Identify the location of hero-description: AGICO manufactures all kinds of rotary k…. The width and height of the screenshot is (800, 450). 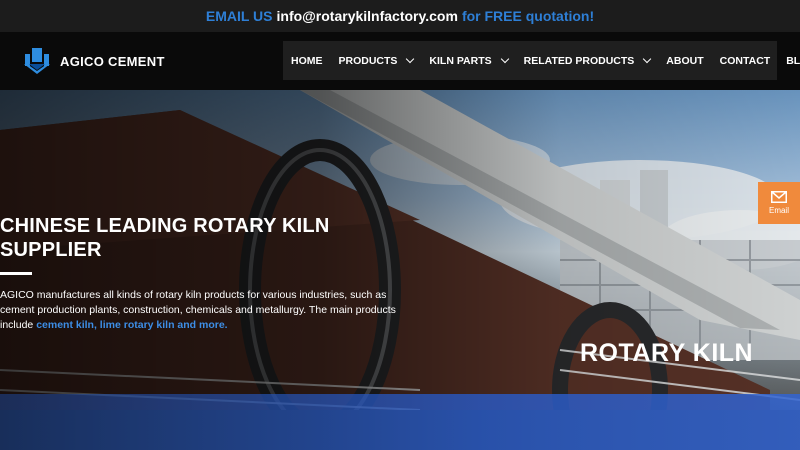
(200, 310).